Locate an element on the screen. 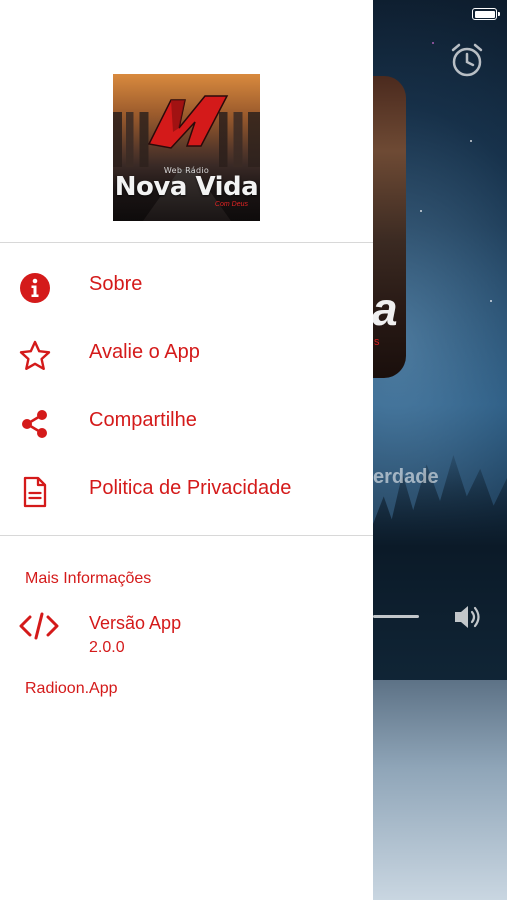  menu-item-label: Sobre is located at coordinates (116, 284).